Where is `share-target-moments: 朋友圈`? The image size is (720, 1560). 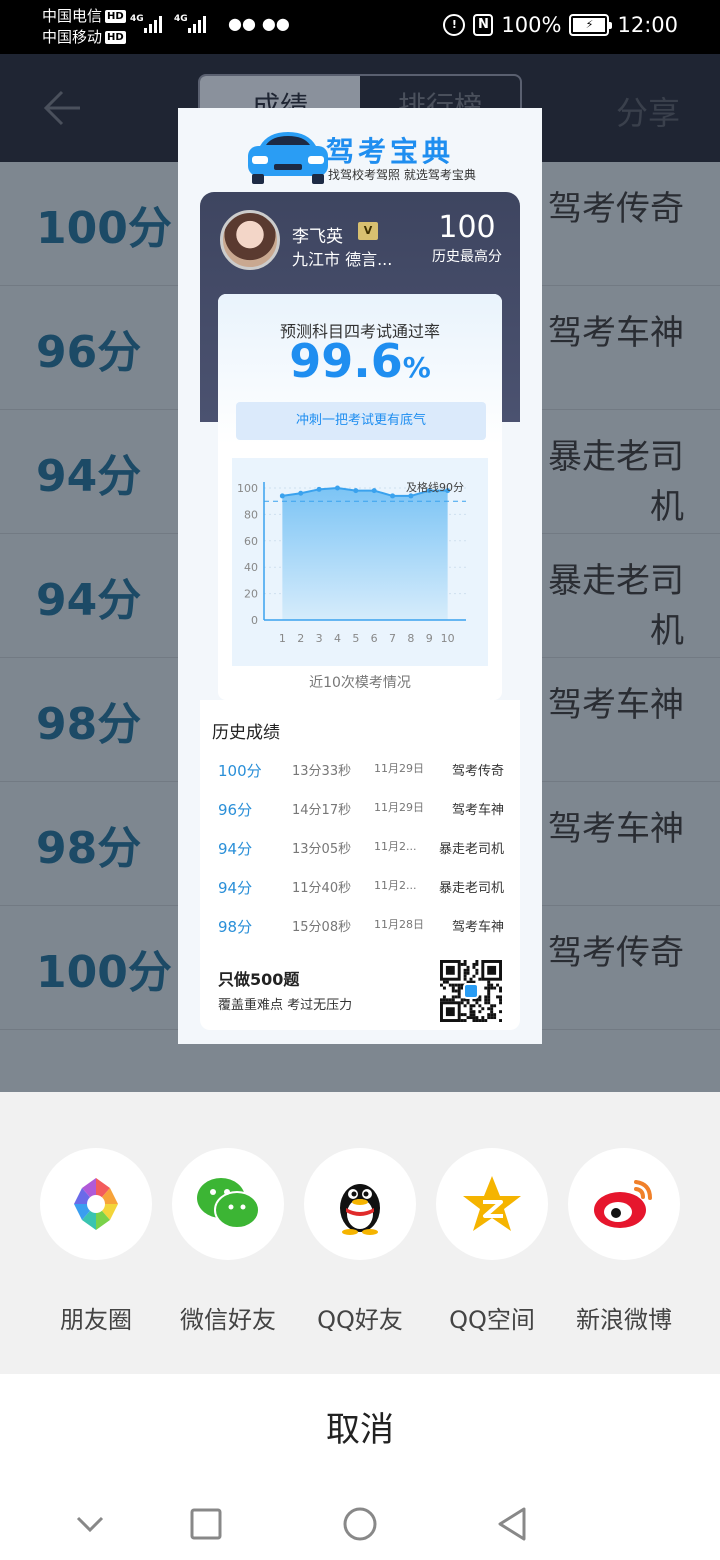 share-target-moments: 朋友圈 is located at coordinates (96, 1213).